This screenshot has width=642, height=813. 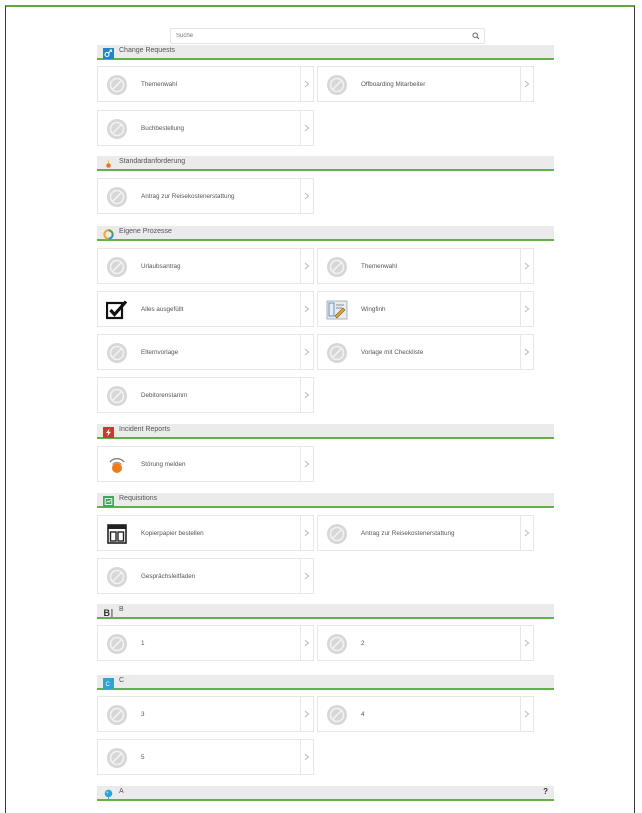 I want to click on process-label: Alles ausgefüllt, so click(x=162, y=309).